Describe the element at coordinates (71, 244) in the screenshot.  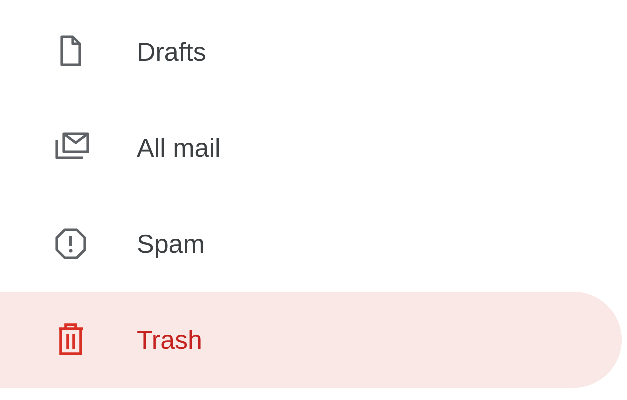
I see `alert-octagon-icon` at that location.